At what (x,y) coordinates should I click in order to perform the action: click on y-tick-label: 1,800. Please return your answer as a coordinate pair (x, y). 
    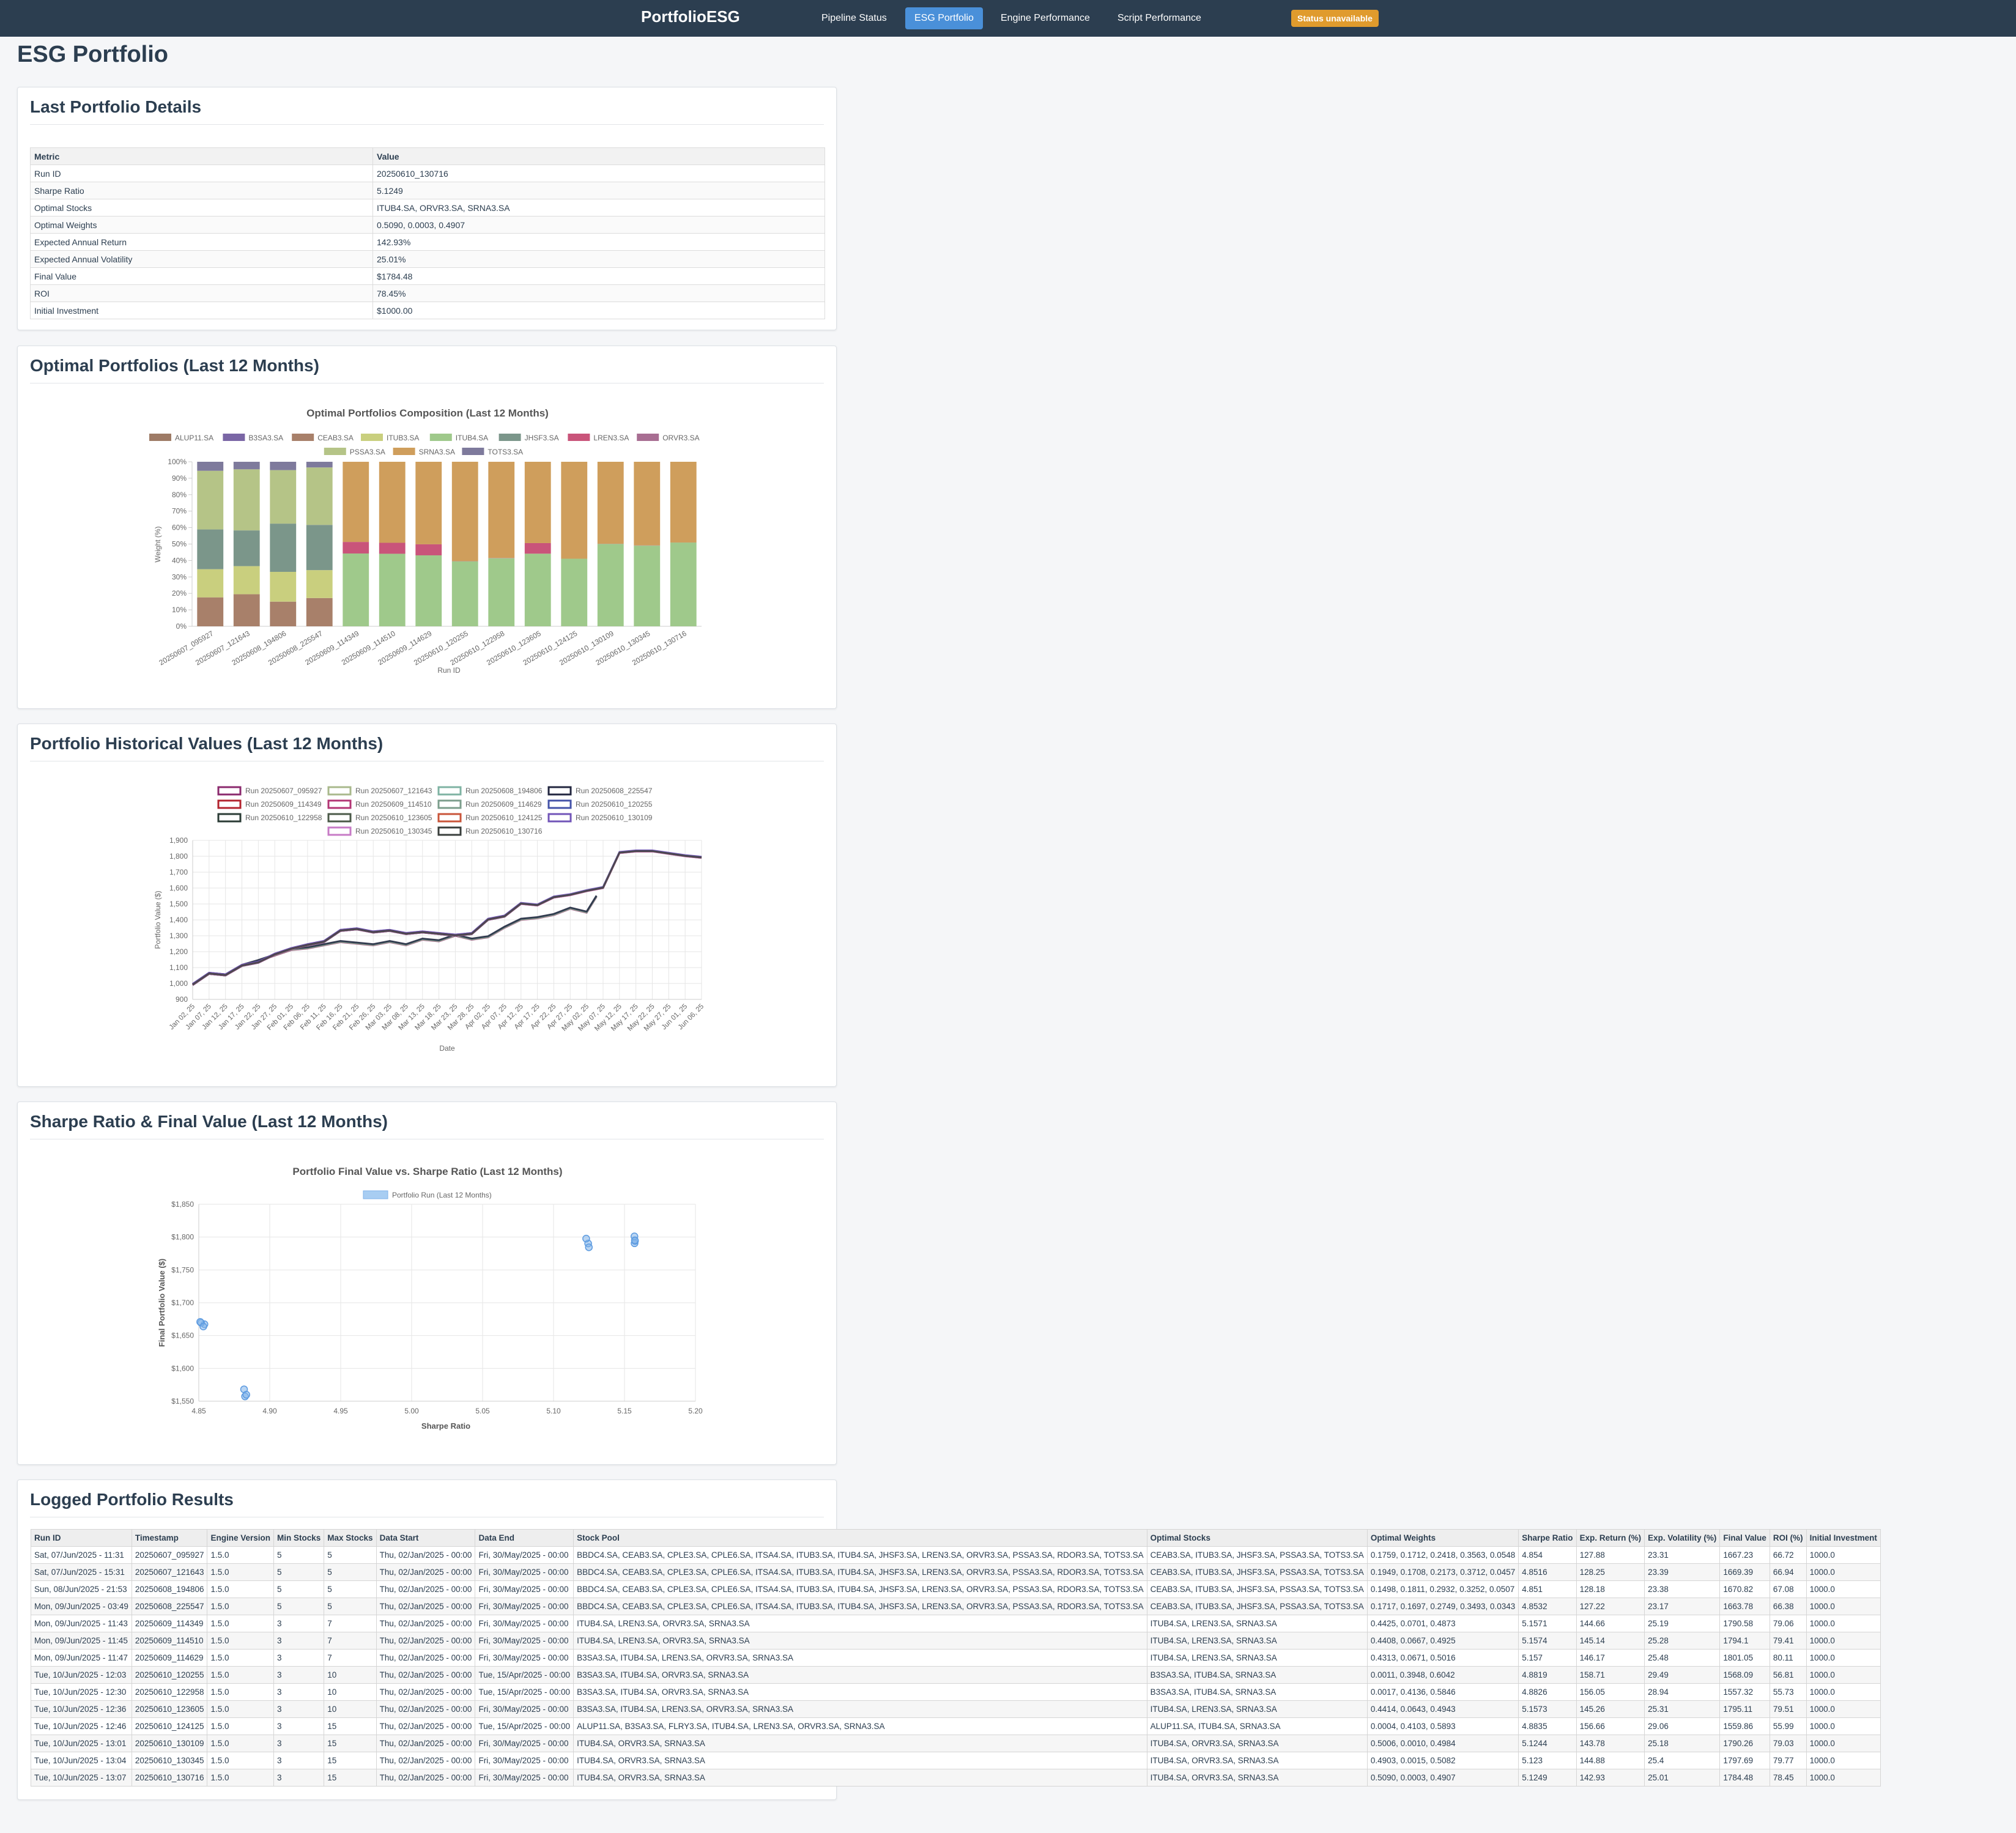
    Looking at the image, I should click on (178, 856).